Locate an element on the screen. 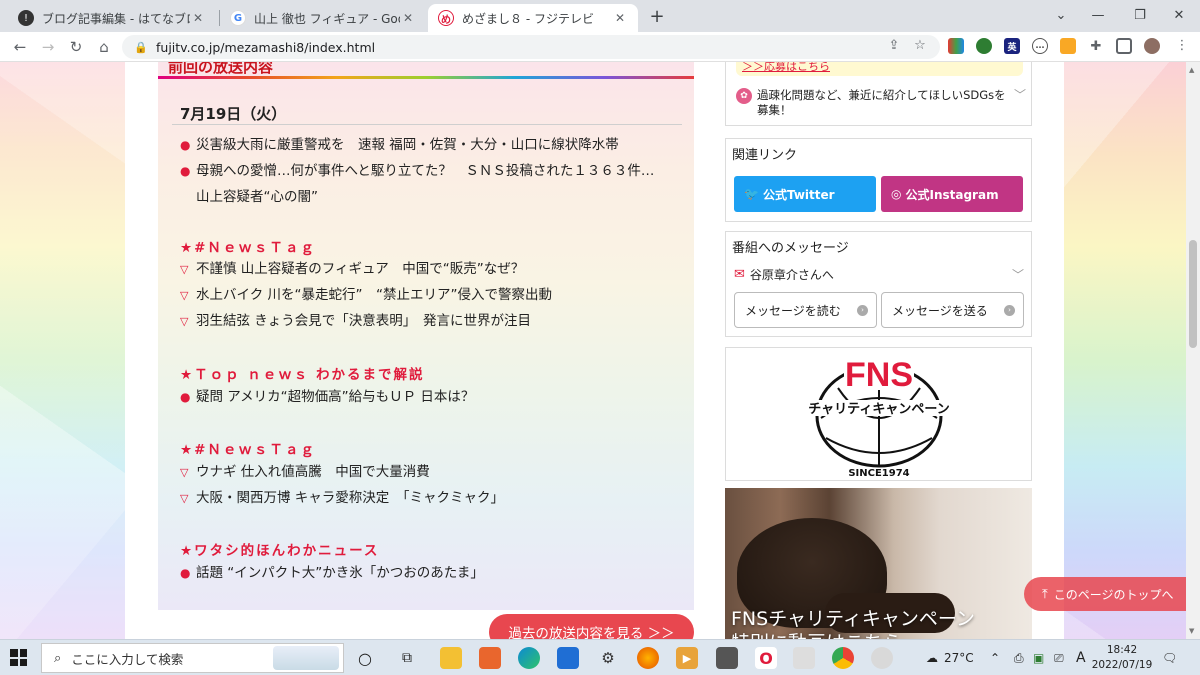  file-explorer-icon is located at coordinates (451, 658).